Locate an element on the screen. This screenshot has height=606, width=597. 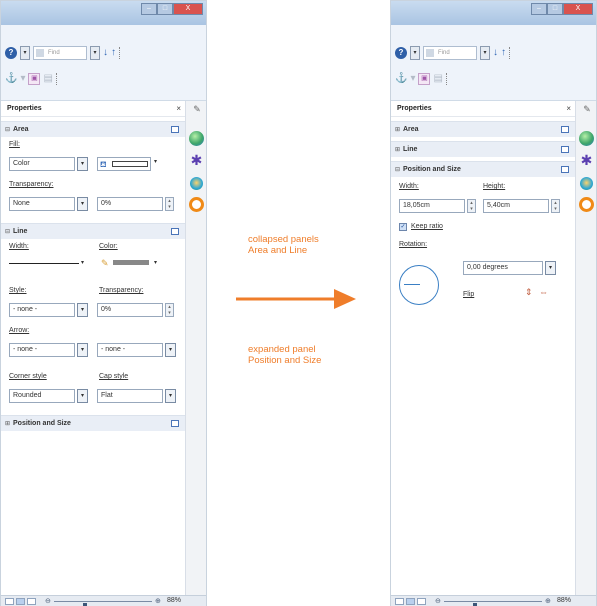
wrap-icon: ▤ is located at coordinates (47, 79).